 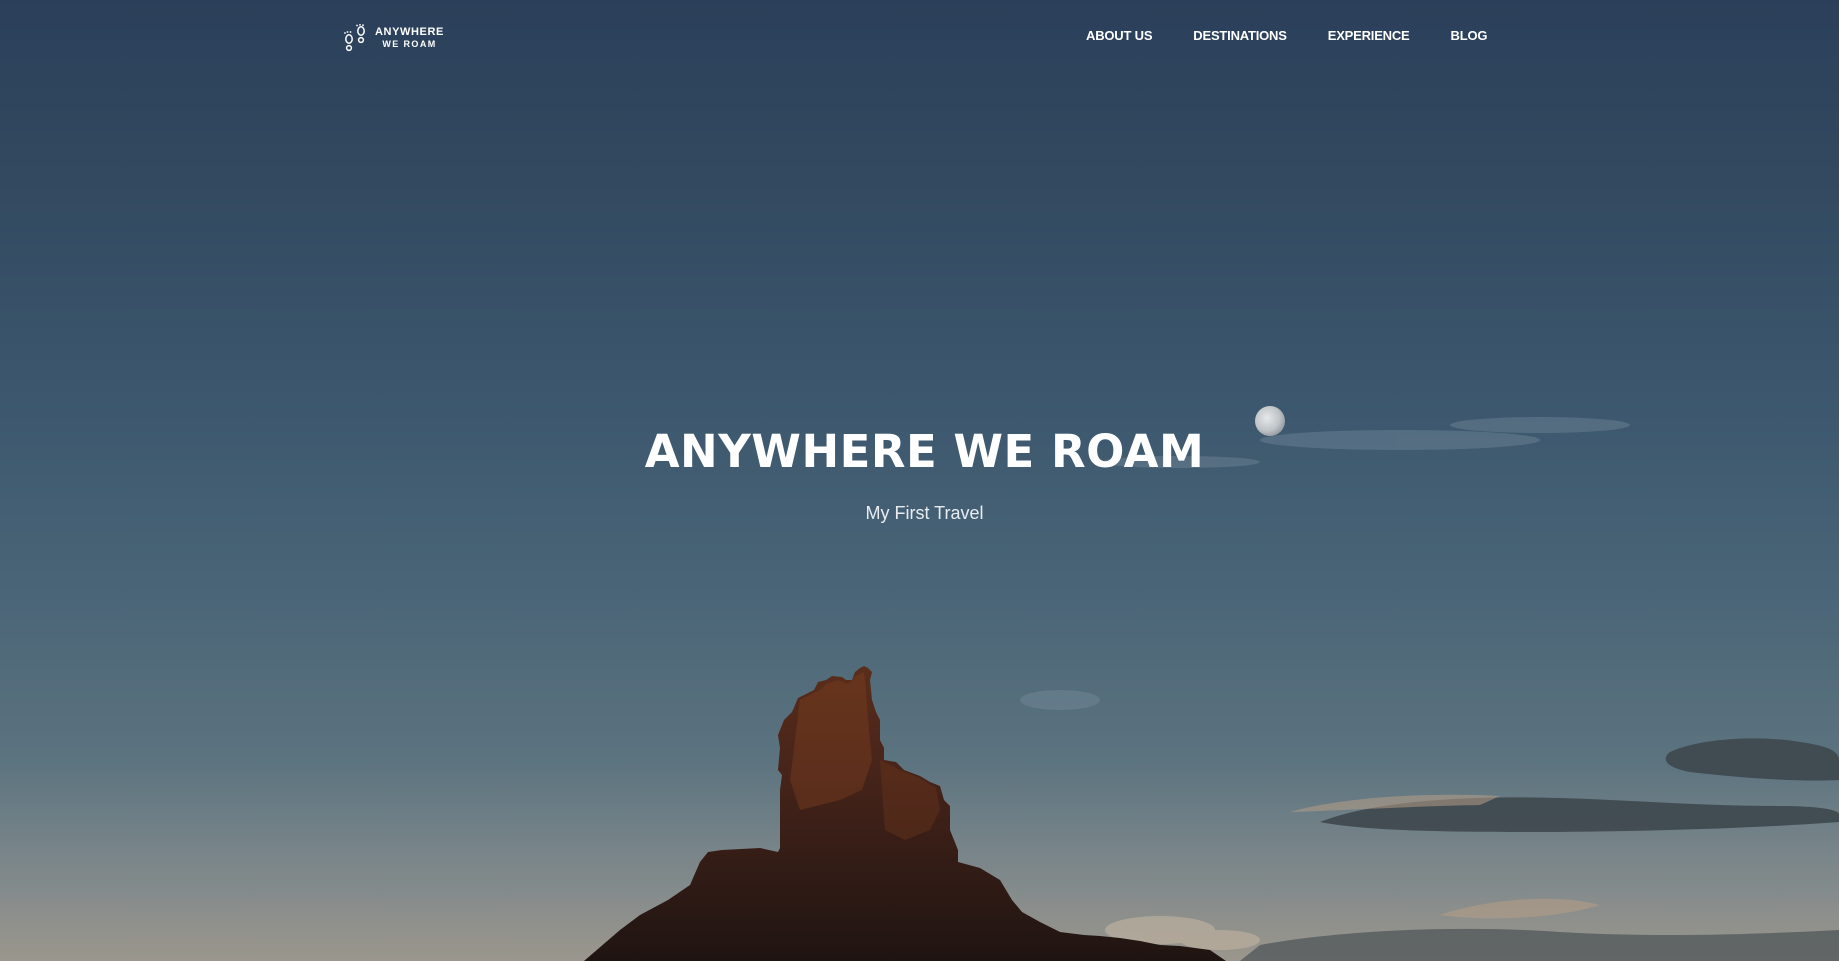 I want to click on main-navigation: ABOUT US DESTINATIONS EXPERIENCE BLOG, so click(x=1286, y=35).